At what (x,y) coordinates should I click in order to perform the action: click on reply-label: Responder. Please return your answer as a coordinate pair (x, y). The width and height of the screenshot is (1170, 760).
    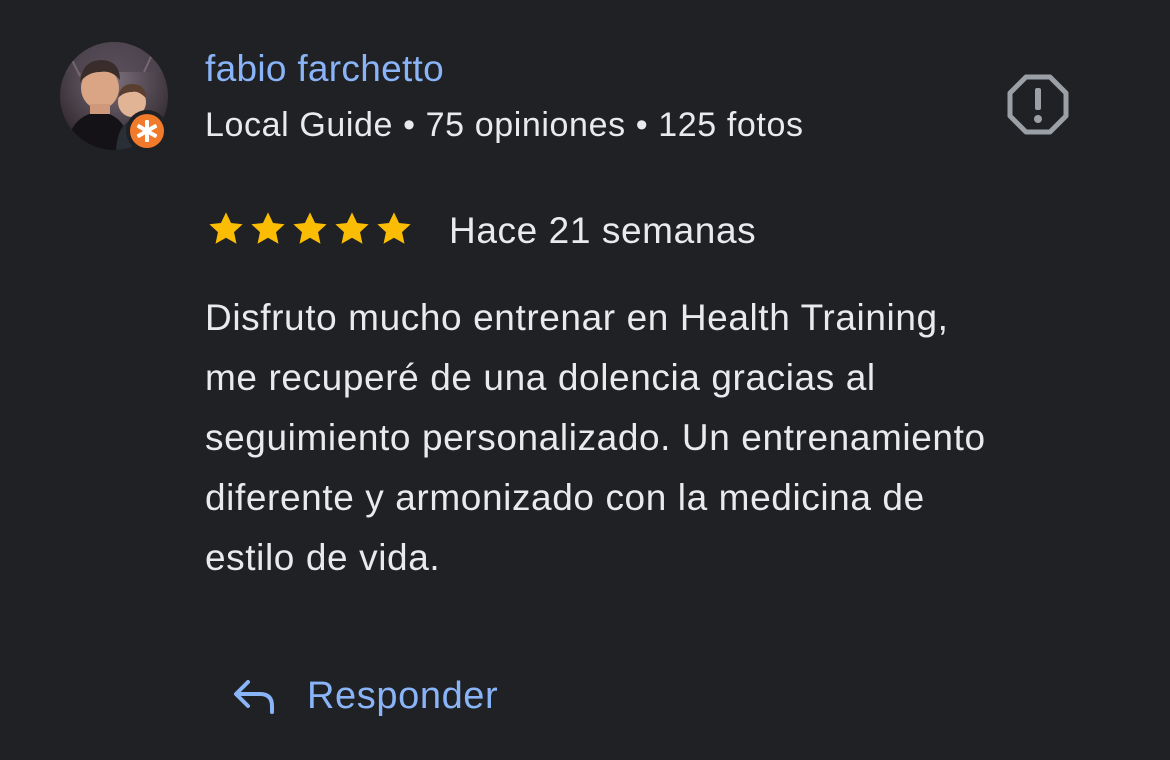
    Looking at the image, I should click on (403, 695).